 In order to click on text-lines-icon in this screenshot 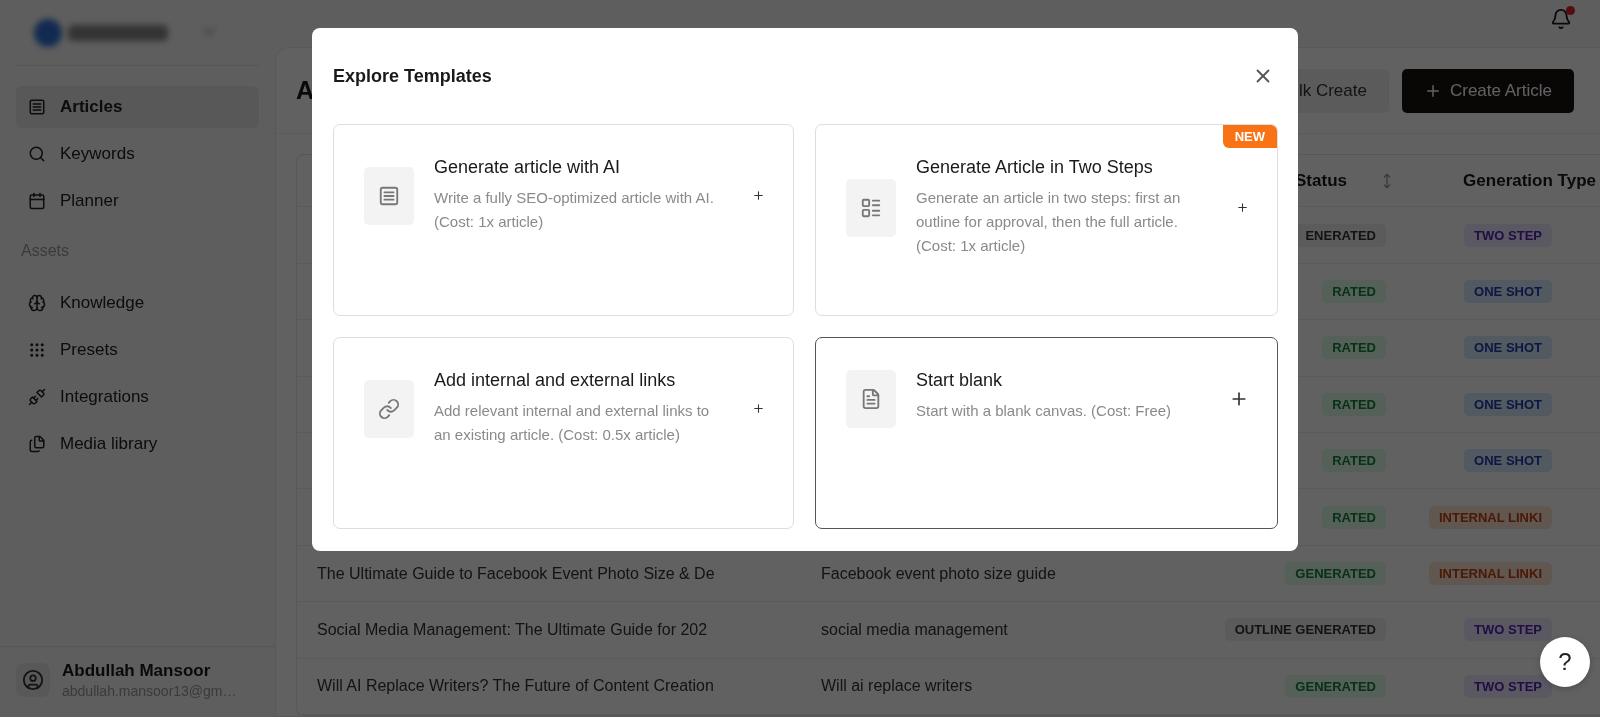, I will do `click(389, 195)`.